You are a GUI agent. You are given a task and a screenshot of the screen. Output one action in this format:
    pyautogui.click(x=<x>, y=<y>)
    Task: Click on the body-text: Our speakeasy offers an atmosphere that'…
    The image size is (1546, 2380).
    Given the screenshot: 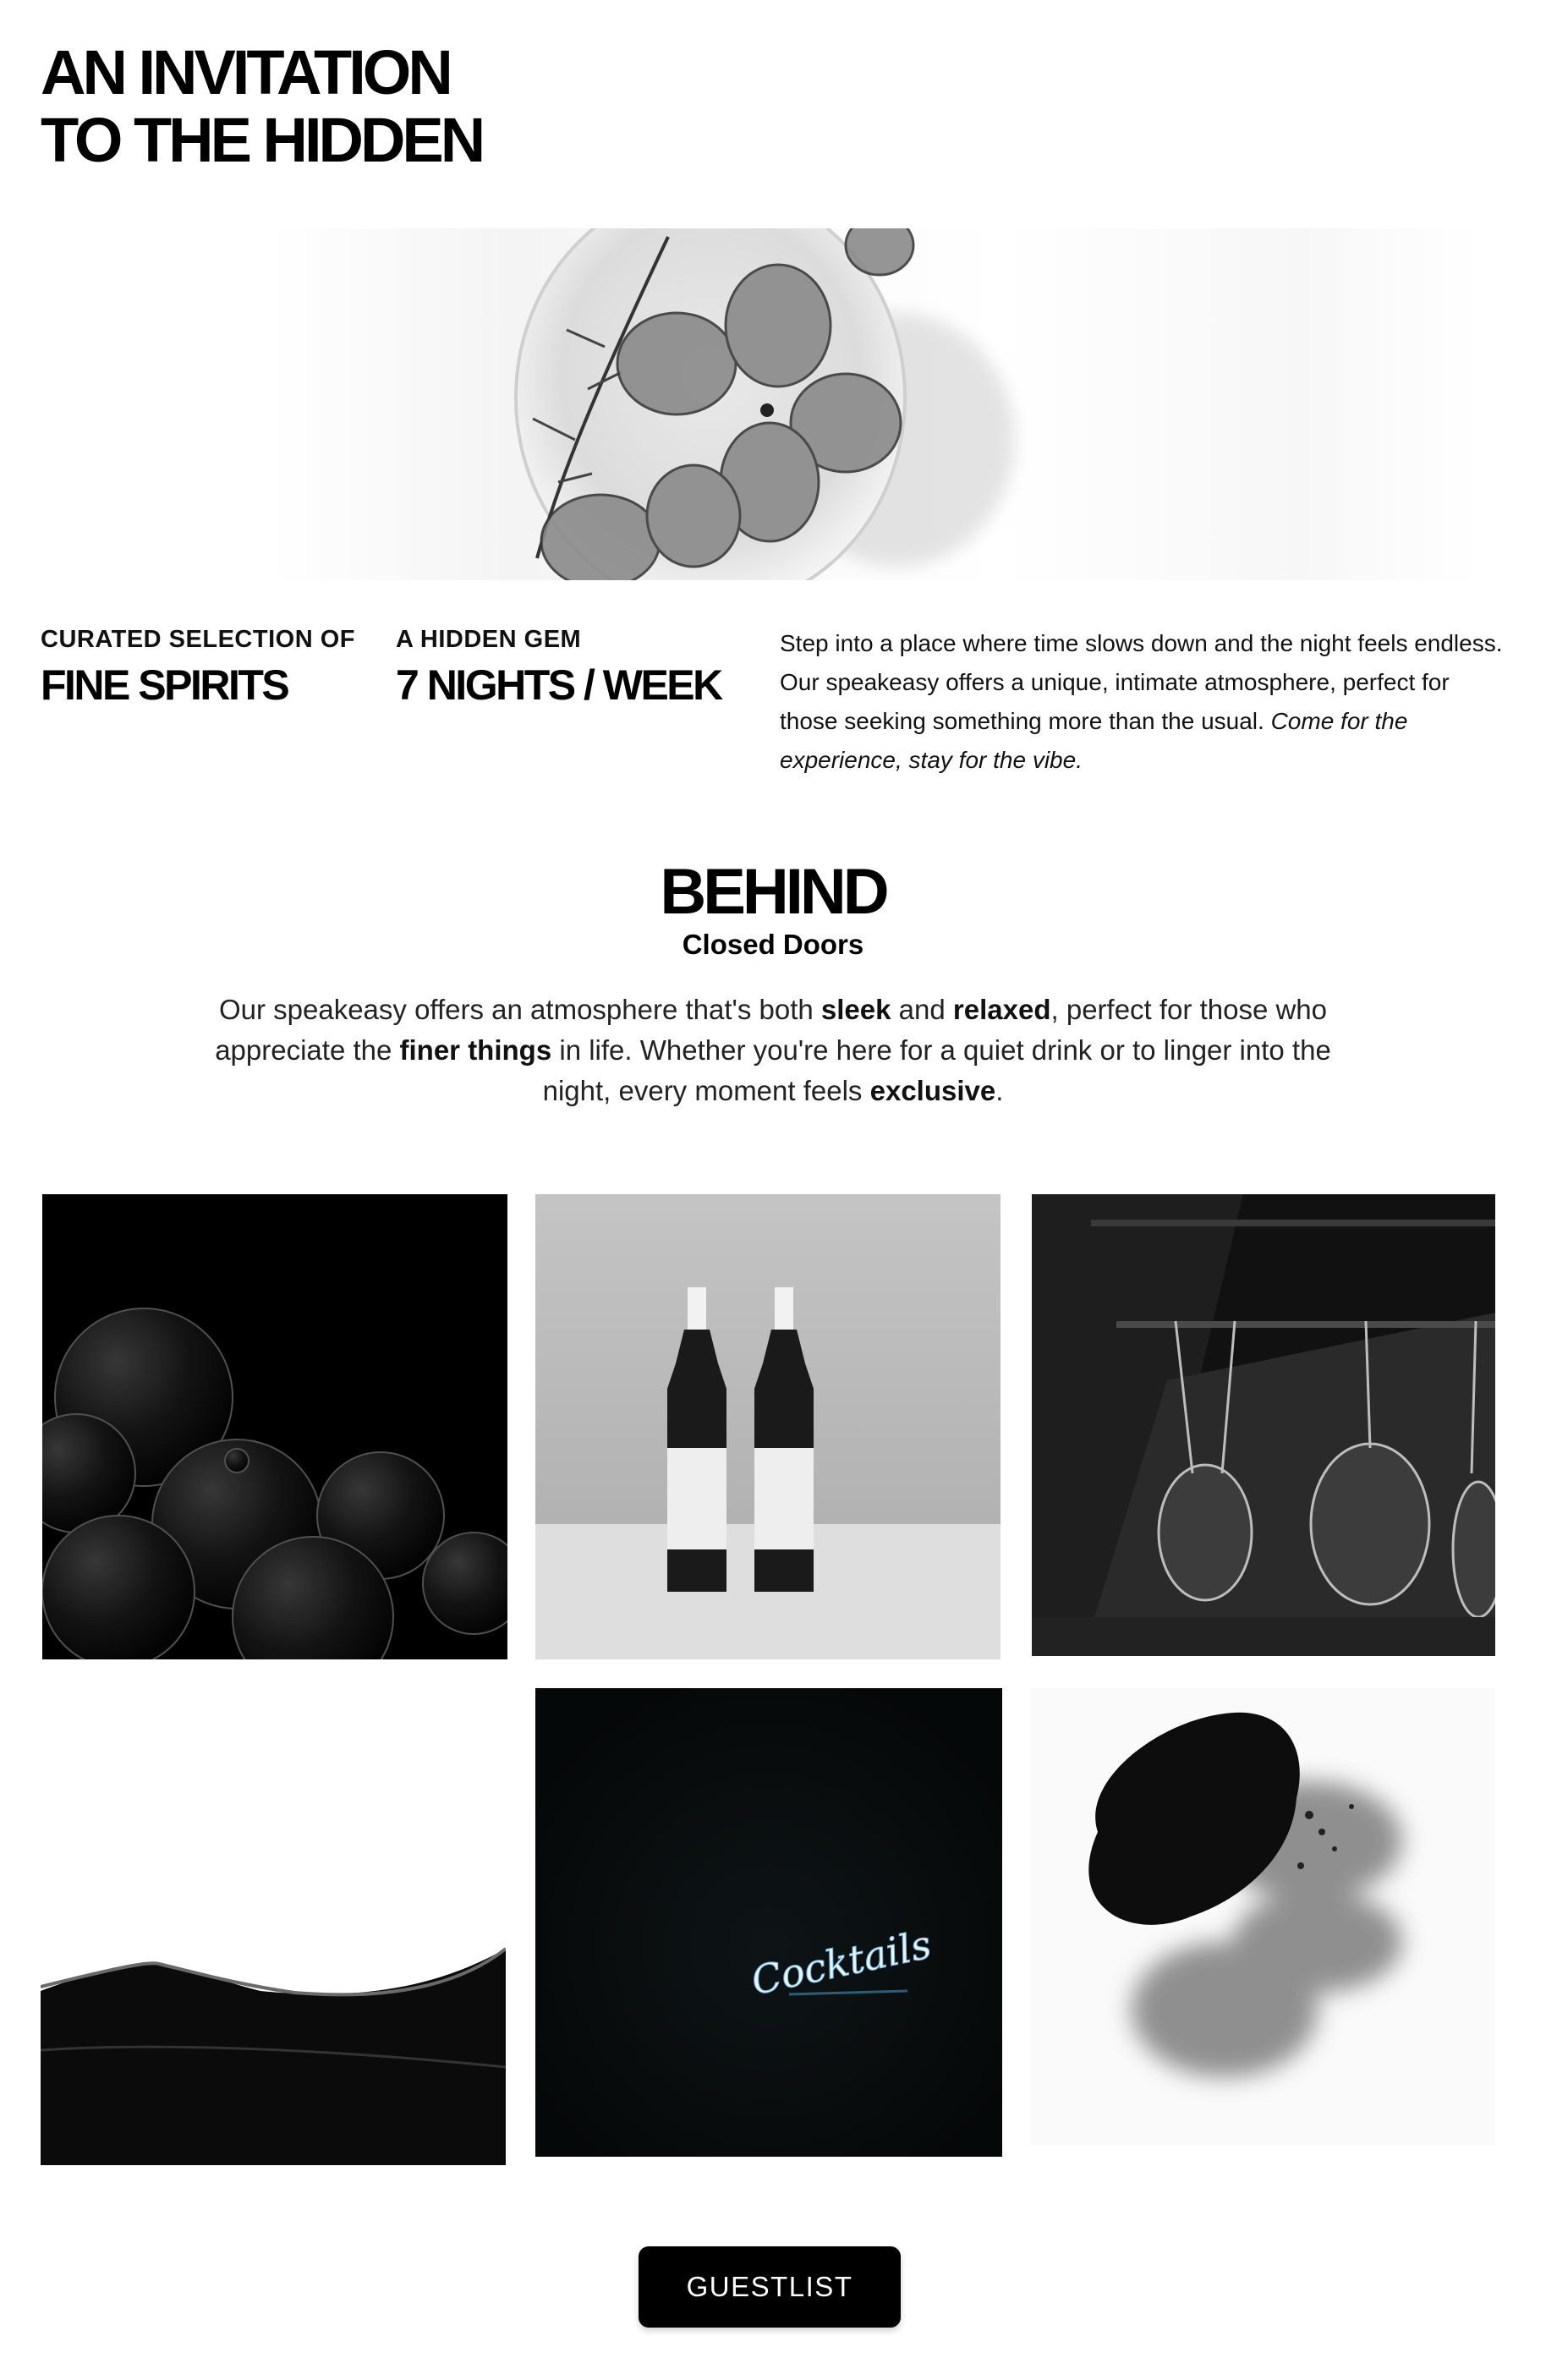 What is the action you would take?
    pyautogui.click(x=519, y=1009)
    